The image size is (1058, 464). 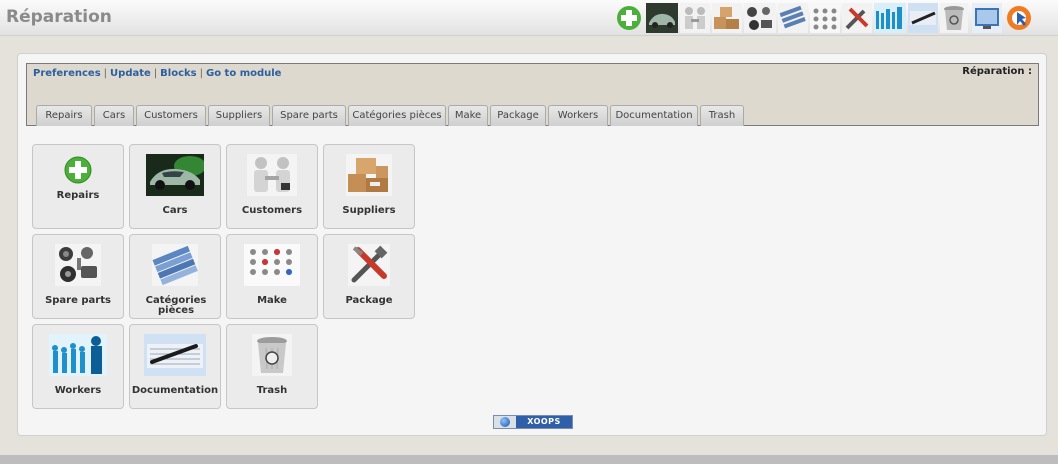 I want to click on tab-cars: Cars, so click(x=114, y=115).